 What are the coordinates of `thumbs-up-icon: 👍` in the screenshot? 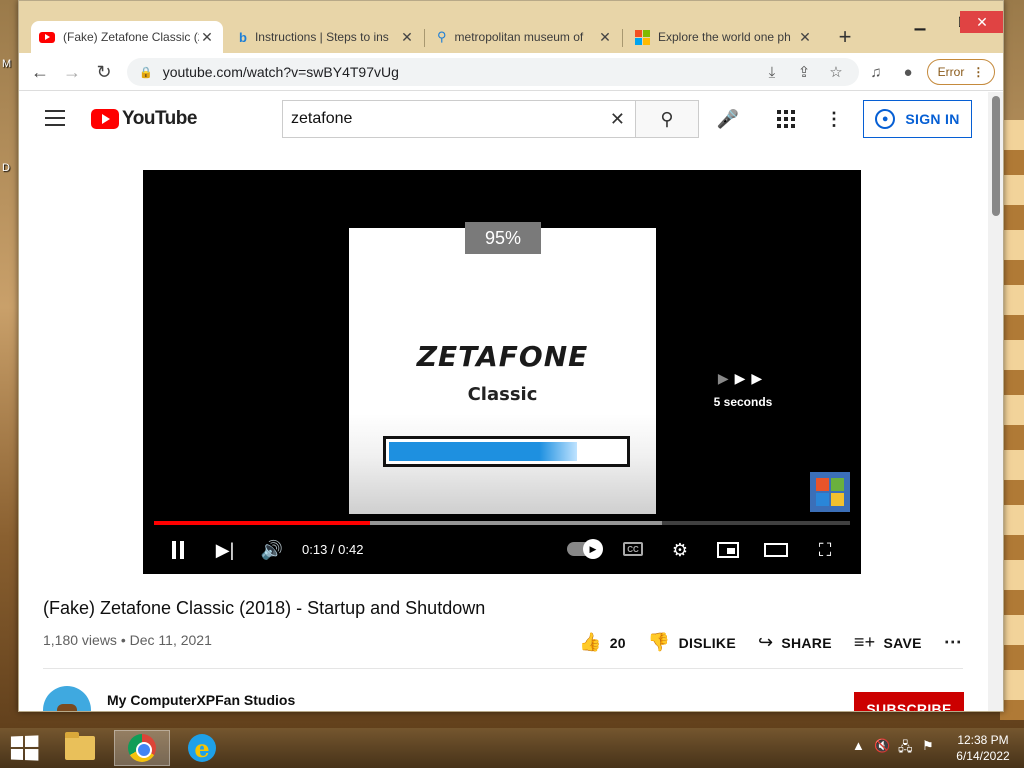 It's located at (590, 642).